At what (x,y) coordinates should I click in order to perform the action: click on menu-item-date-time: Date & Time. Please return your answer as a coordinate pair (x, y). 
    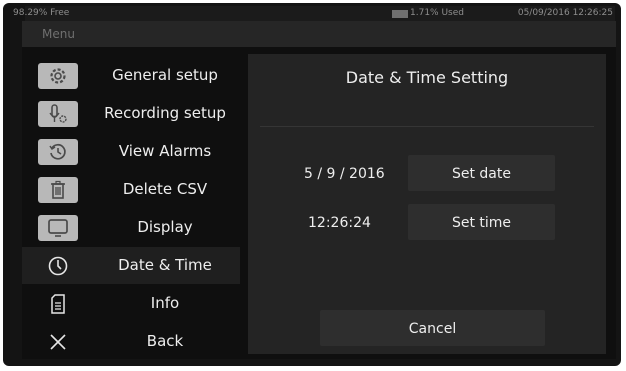
    Looking at the image, I should click on (131, 265).